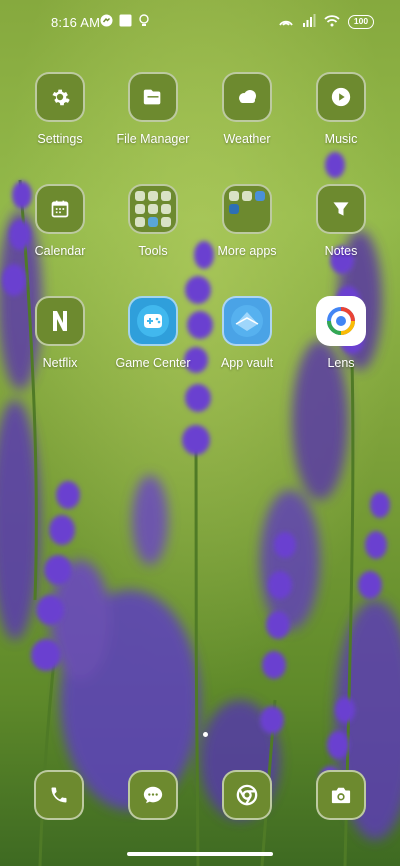  I want to click on status-system-icons: 100, so click(326, 22).